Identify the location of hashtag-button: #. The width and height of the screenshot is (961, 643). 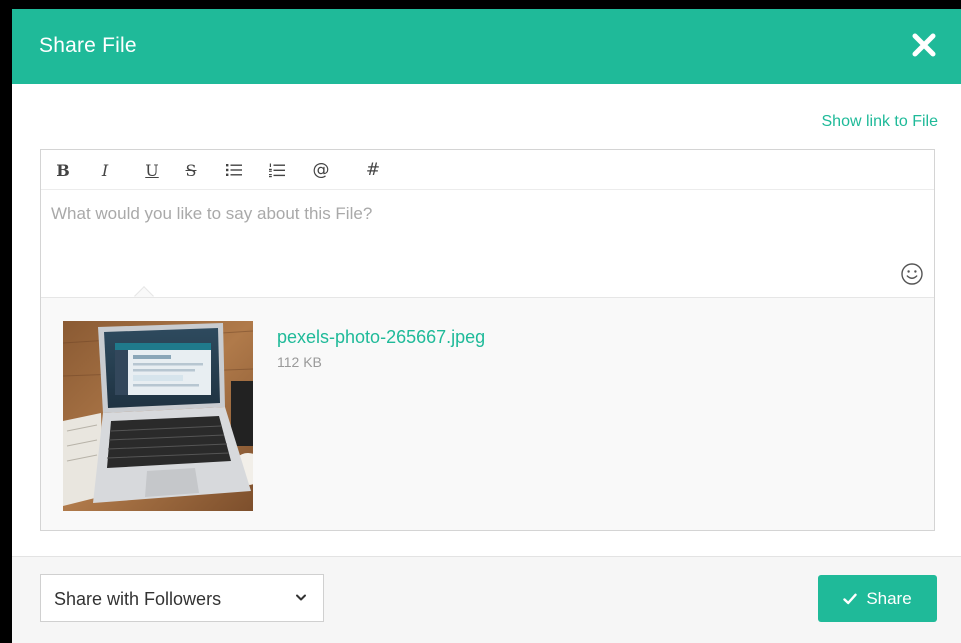
(373, 170).